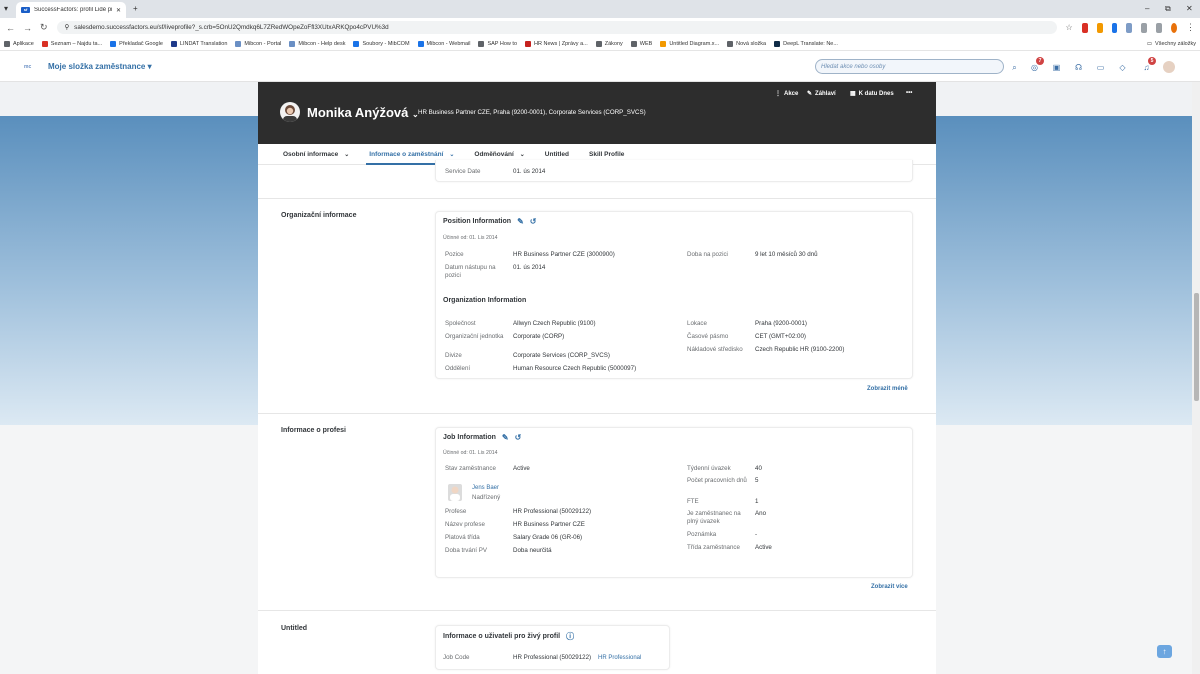 This screenshot has width=1200, height=674. What do you see at coordinates (455, 492) in the screenshot?
I see `manager-photo` at bounding box center [455, 492].